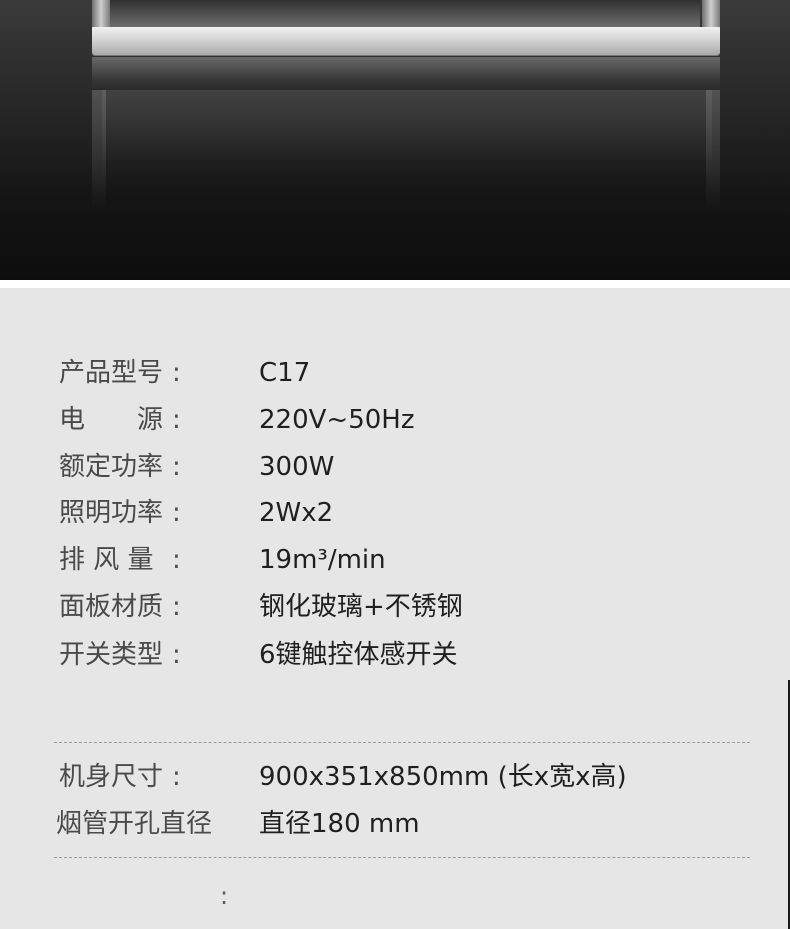 The width and height of the screenshot is (790, 929). What do you see at coordinates (285, 373) in the screenshot?
I see `spec-value: C17` at bounding box center [285, 373].